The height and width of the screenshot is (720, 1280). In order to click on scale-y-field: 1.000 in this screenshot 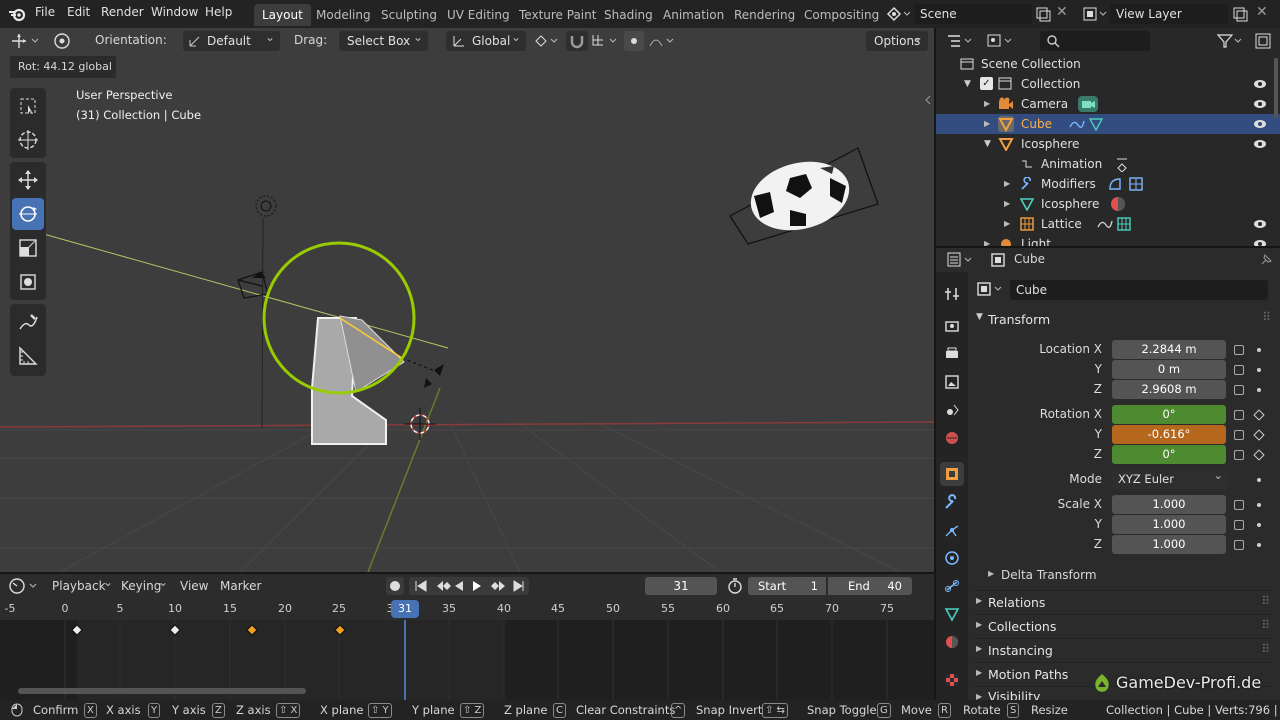, I will do `click(1169, 524)`.